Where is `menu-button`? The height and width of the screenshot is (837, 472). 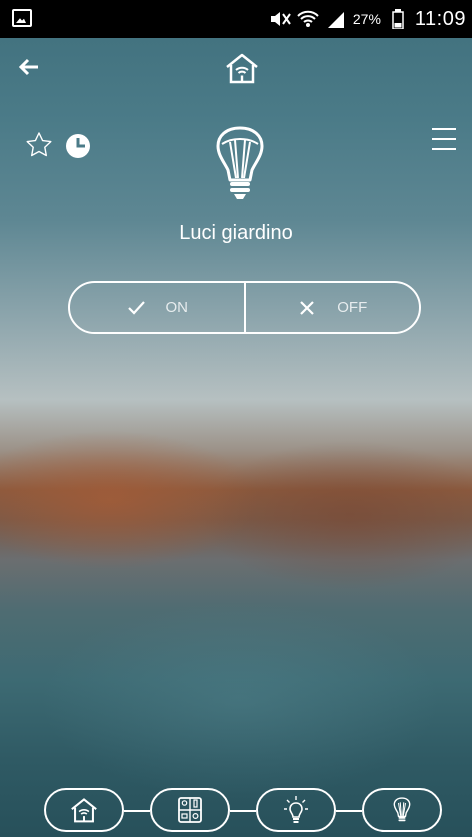 menu-button is located at coordinates (446, 141).